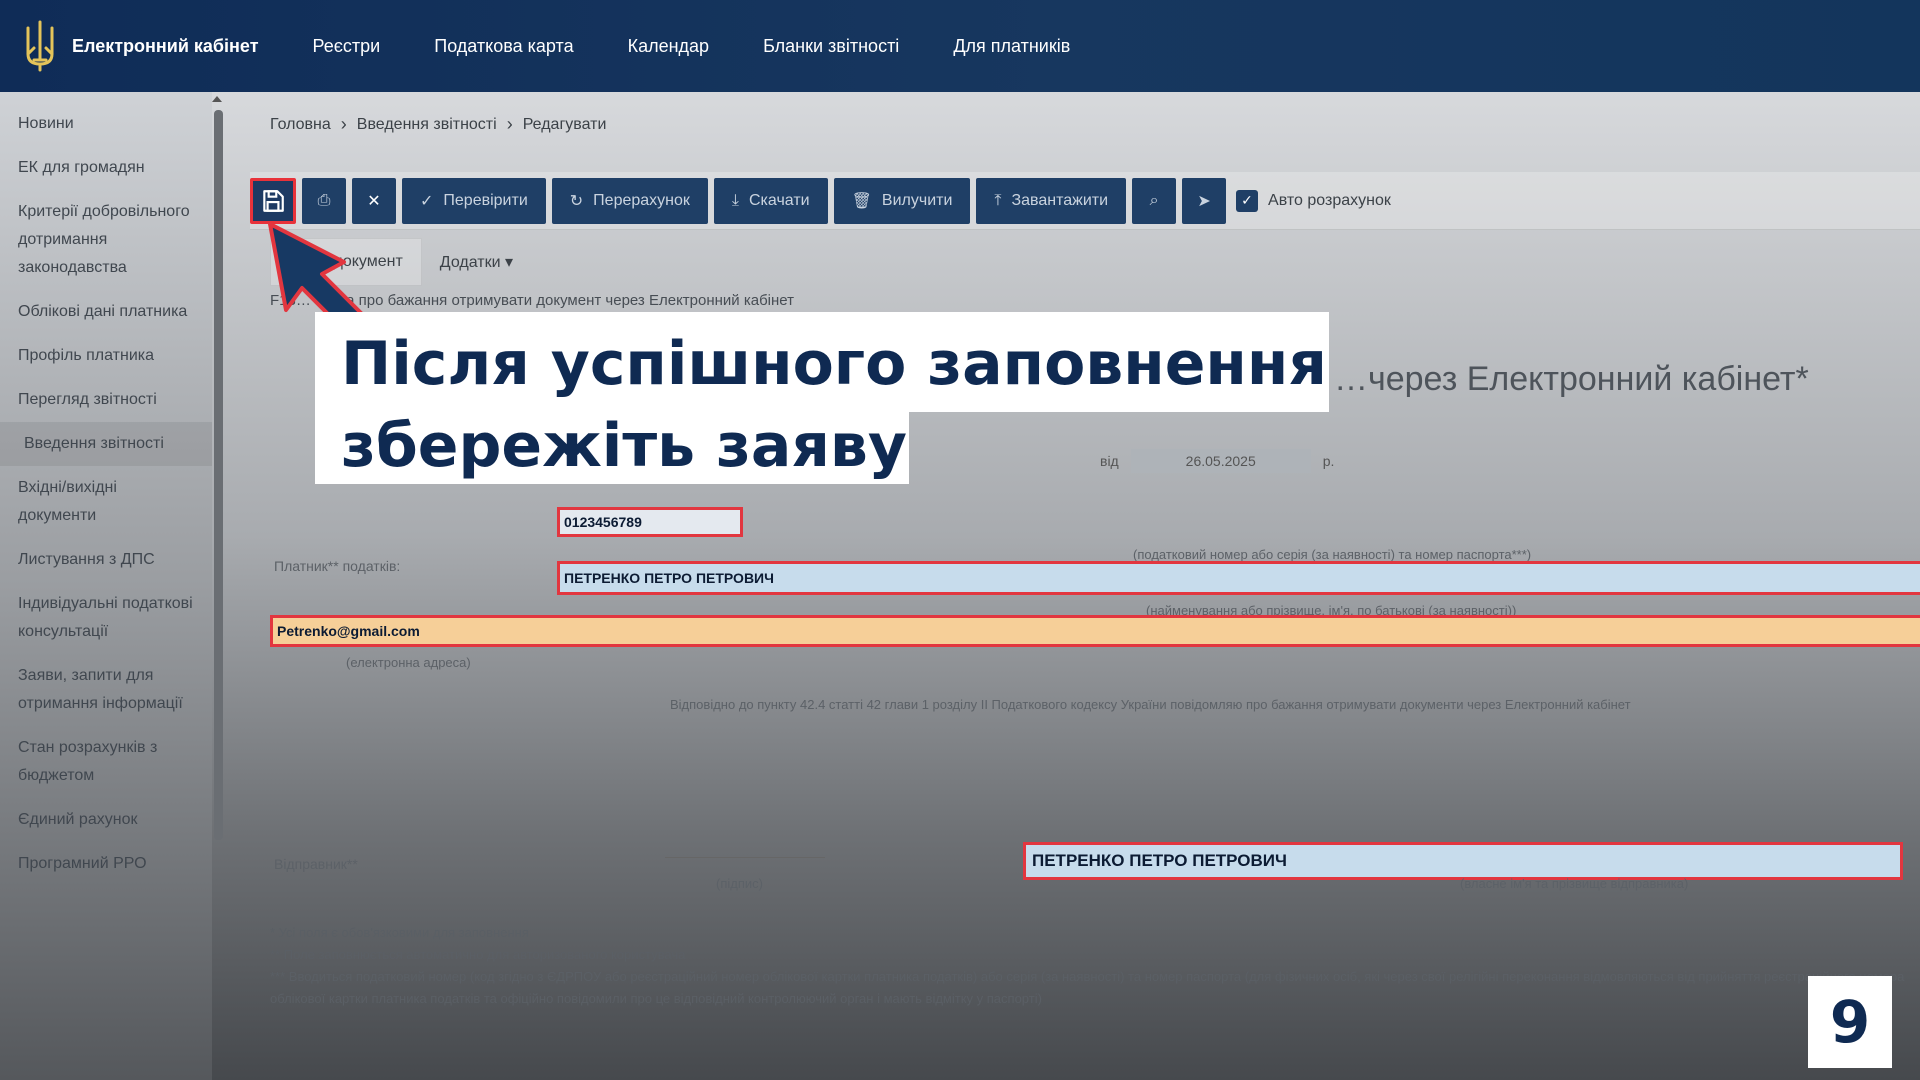  What do you see at coordinates (347, 46) in the screenshot?
I see `nav-registries: Реєстри` at bounding box center [347, 46].